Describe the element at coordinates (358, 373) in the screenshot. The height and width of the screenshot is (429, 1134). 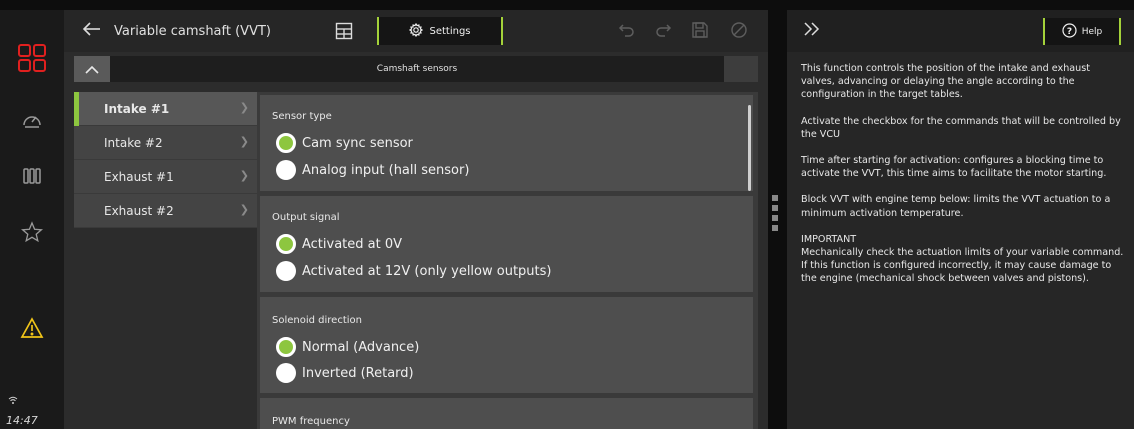
I see `radio-label: Inverted (Retard)` at that location.